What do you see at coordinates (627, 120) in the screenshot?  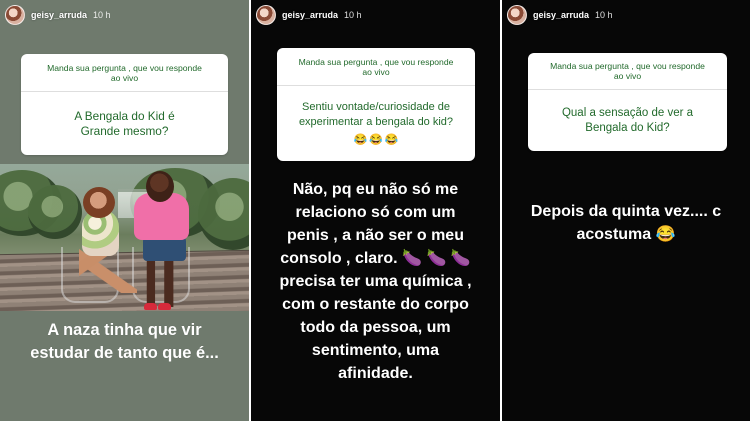 I see `question-text: Qual a sensação de ver a Bengala do Kid?` at bounding box center [627, 120].